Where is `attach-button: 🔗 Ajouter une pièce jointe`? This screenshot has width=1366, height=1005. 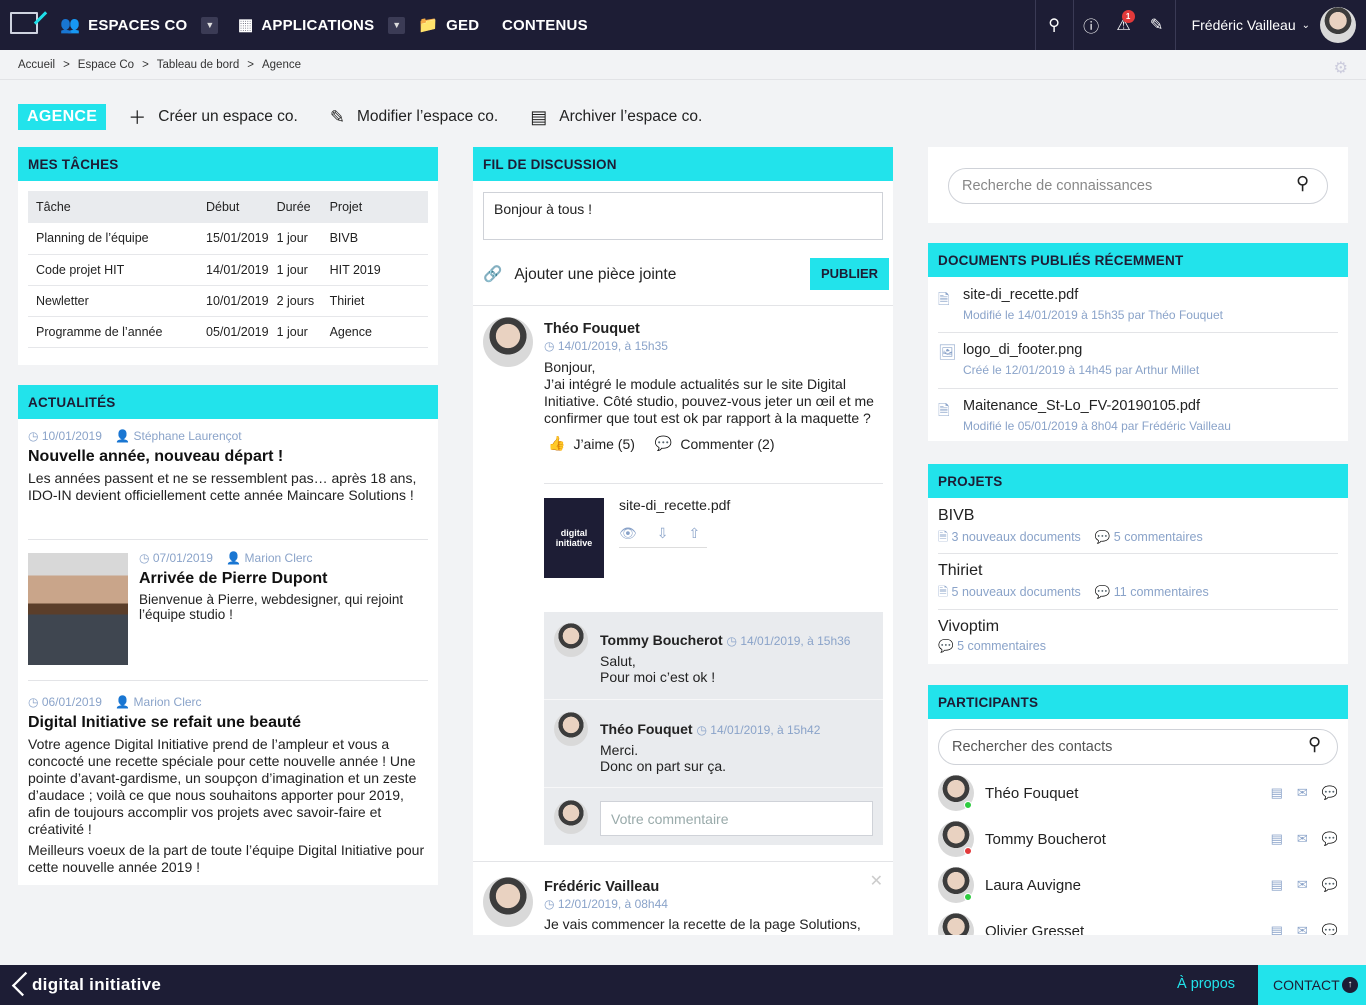
attach-button: 🔗 Ajouter une pièce jointe is located at coordinates (579, 274).